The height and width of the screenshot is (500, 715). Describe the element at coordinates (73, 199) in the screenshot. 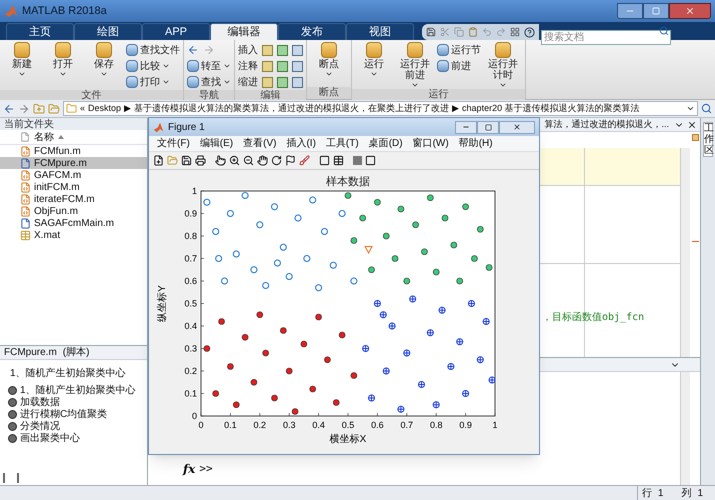

I see `file-row: iterateFCM.m` at that location.